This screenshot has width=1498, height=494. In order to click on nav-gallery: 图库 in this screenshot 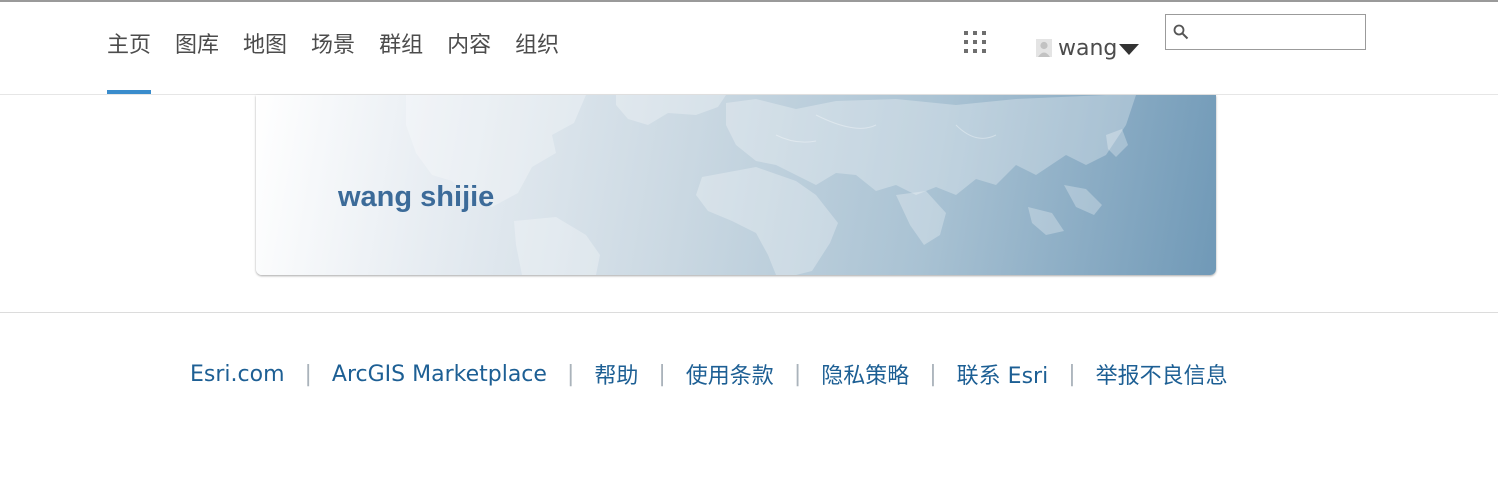, I will do `click(197, 48)`.